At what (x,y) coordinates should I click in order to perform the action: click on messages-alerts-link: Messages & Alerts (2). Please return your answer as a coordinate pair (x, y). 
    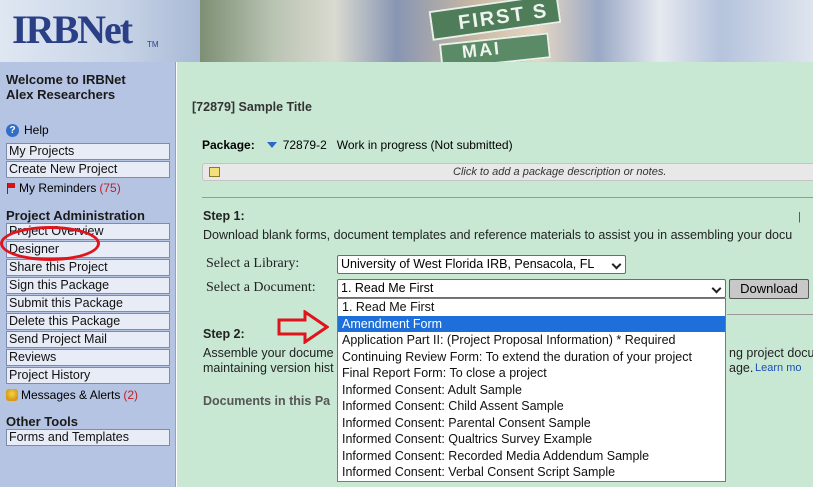
    Looking at the image, I should click on (72, 395).